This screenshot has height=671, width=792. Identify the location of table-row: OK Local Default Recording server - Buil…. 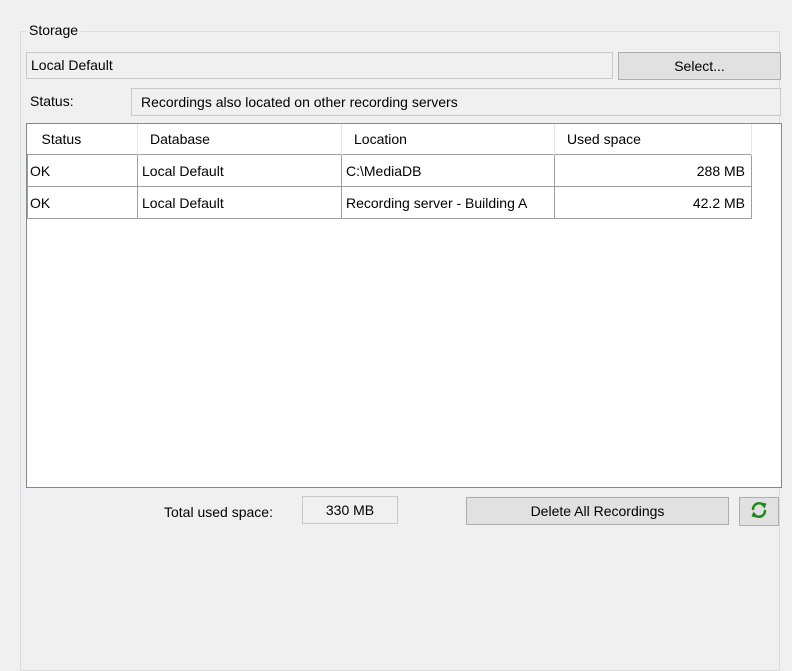
(389, 202).